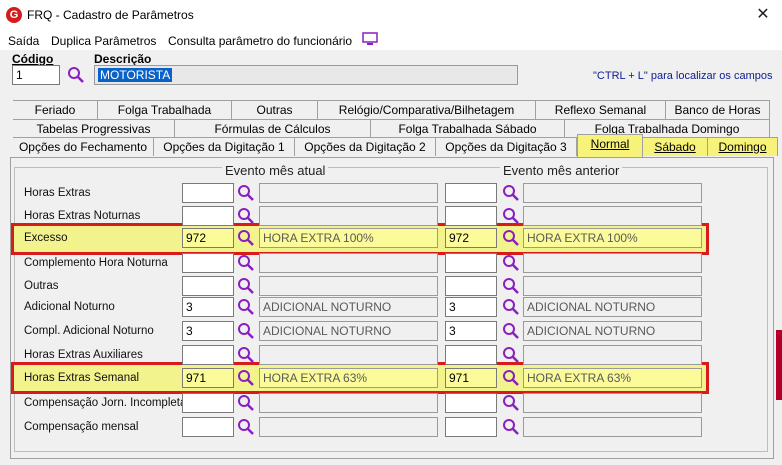  I want to click on previous-code-field: 972, so click(471, 238).